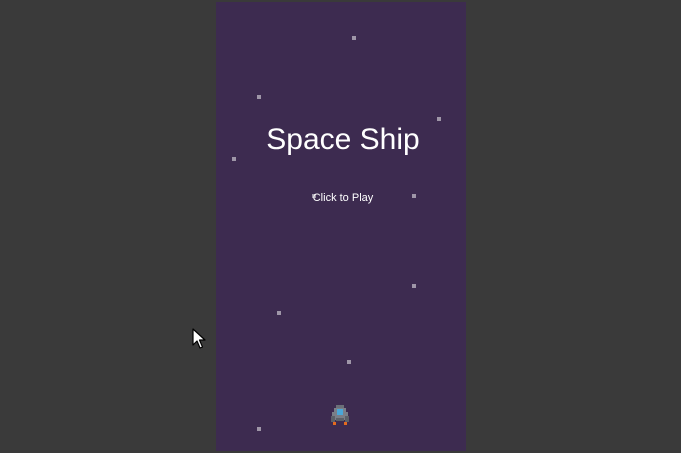 The height and width of the screenshot is (453, 681). I want to click on mouse-cursor-icon, so click(199, 338).